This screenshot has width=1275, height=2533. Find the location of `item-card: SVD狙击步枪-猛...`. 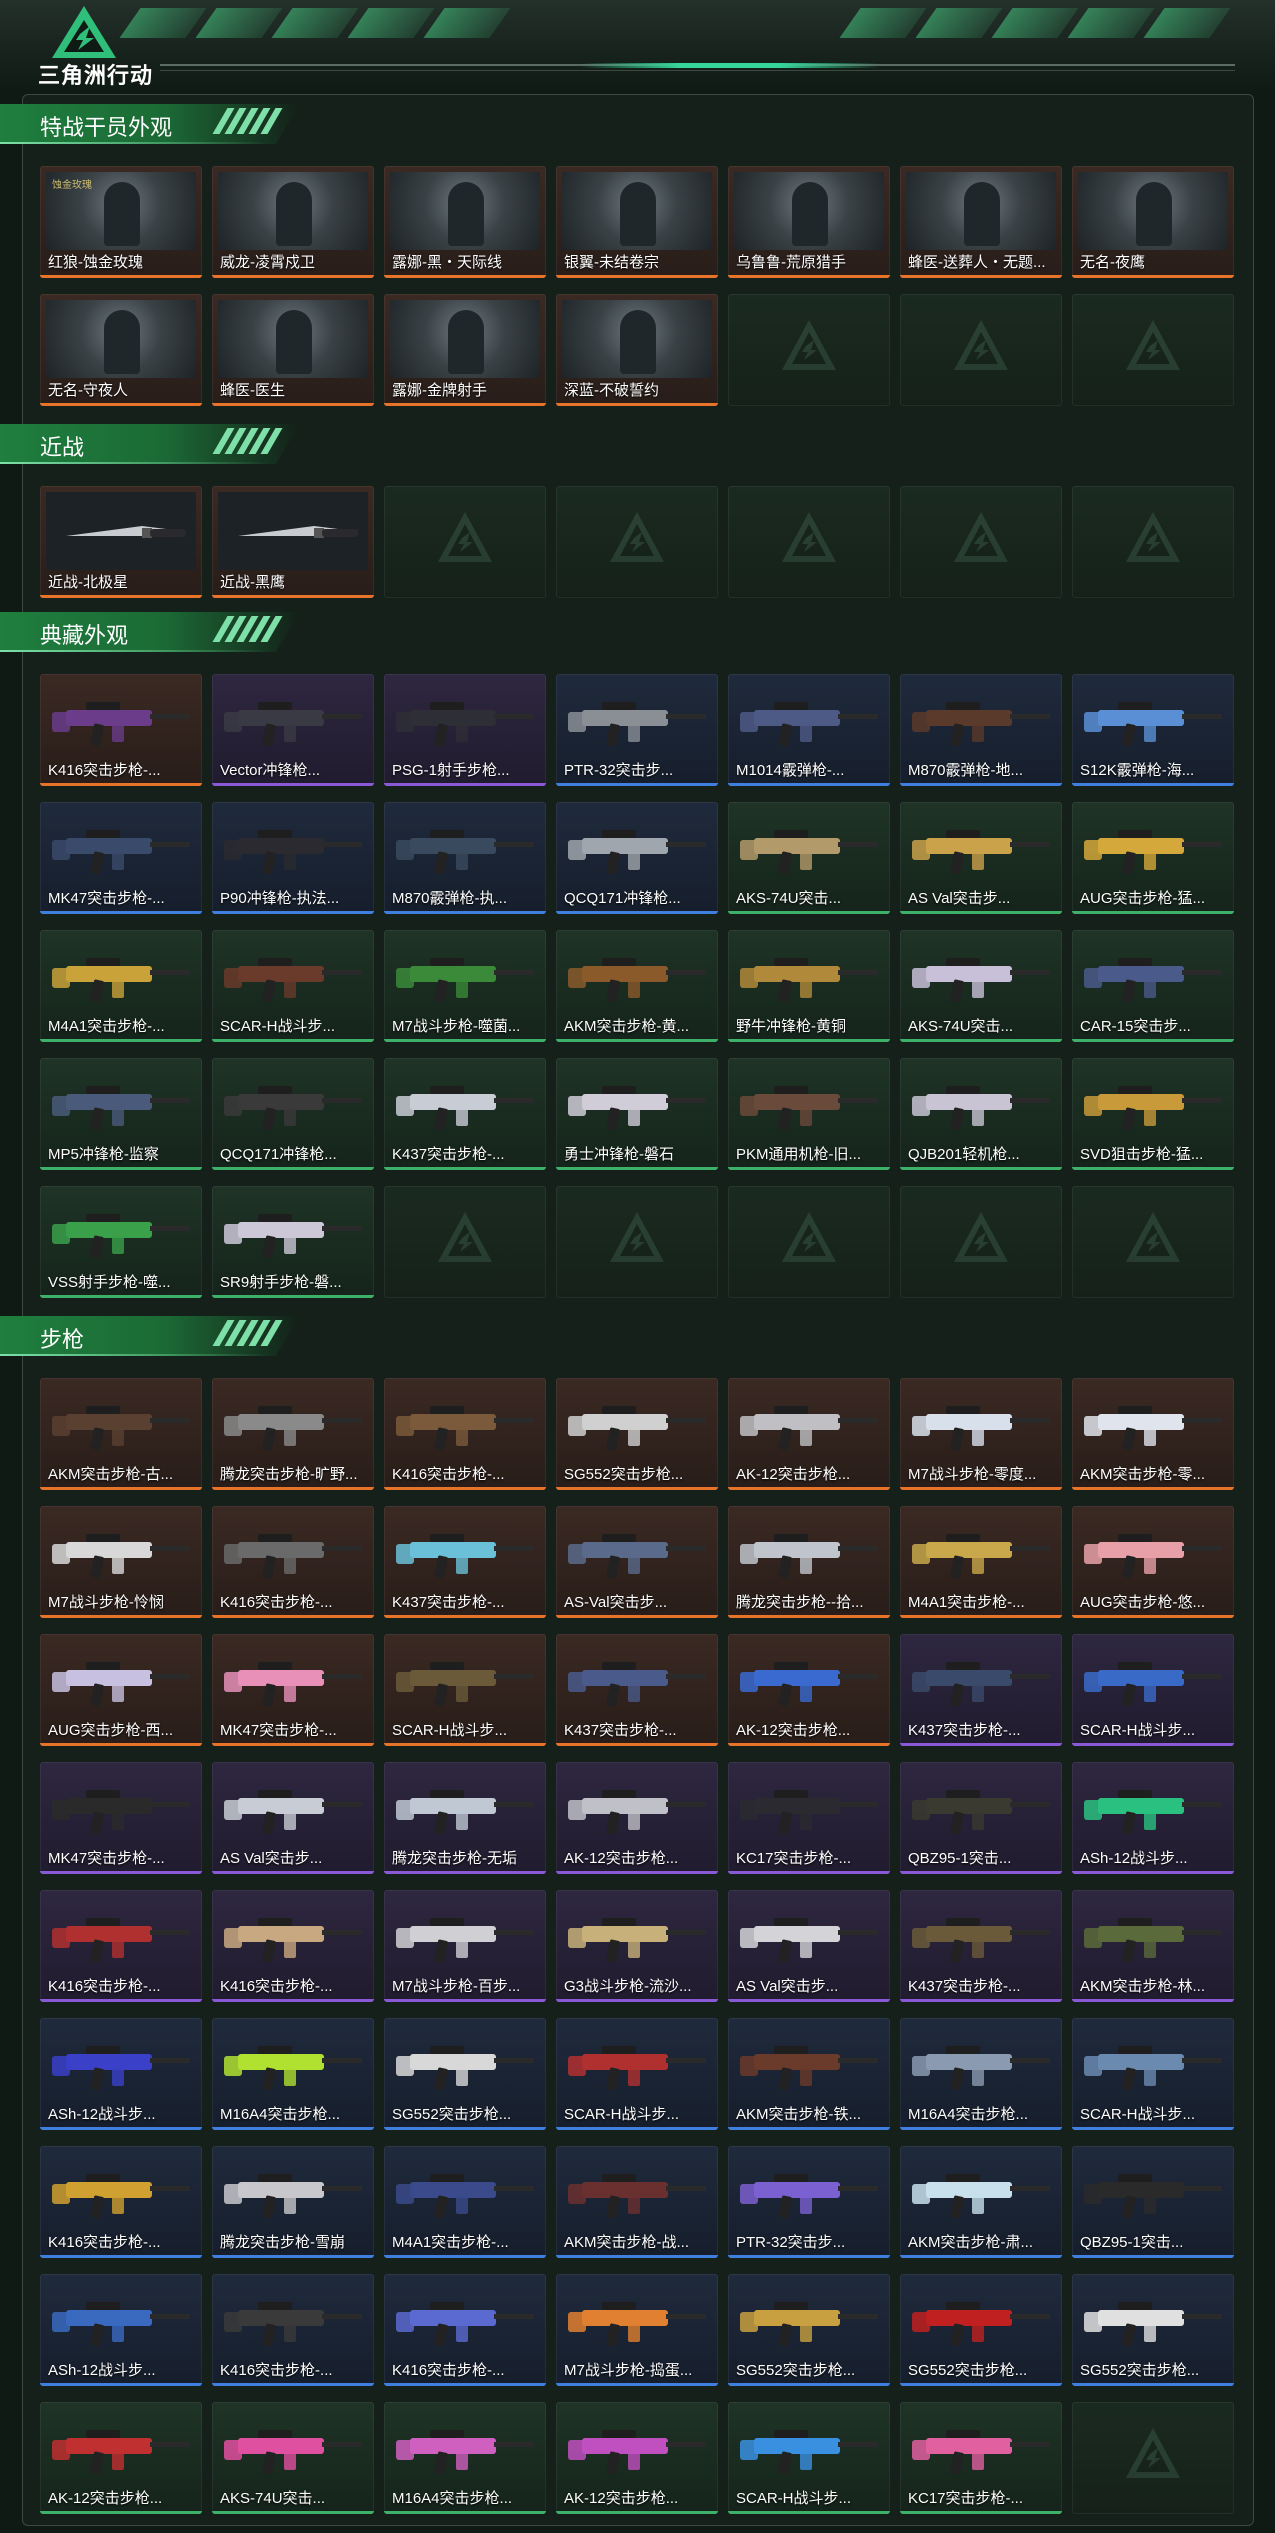

item-card: SVD狙击步枪-猛... is located at coordinates (1153, 1114).